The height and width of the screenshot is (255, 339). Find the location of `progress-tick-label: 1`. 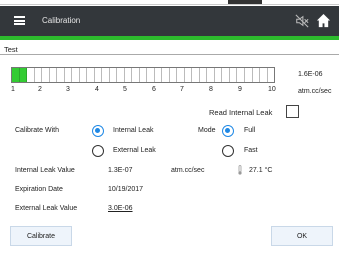

progress-tick-label: 1 is located at coordinates (13, 89).